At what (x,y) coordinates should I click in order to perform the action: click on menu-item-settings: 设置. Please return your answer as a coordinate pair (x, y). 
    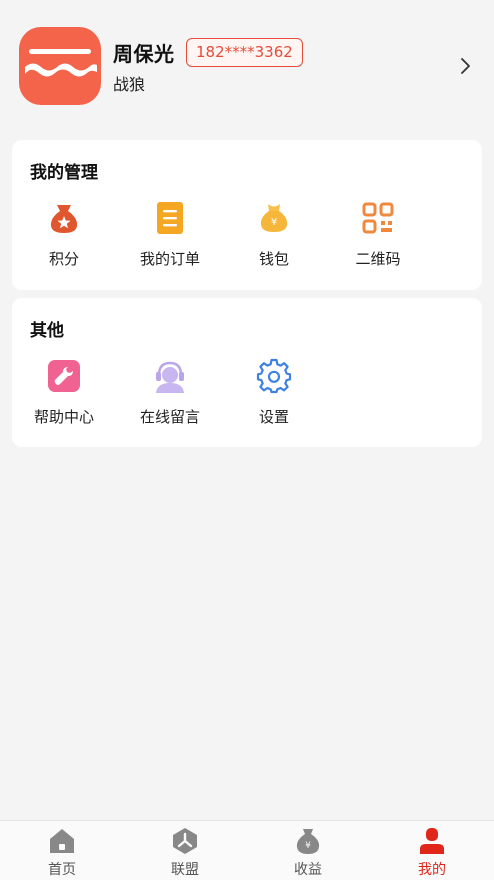
    Looking at the image, I should click on (274, 392).